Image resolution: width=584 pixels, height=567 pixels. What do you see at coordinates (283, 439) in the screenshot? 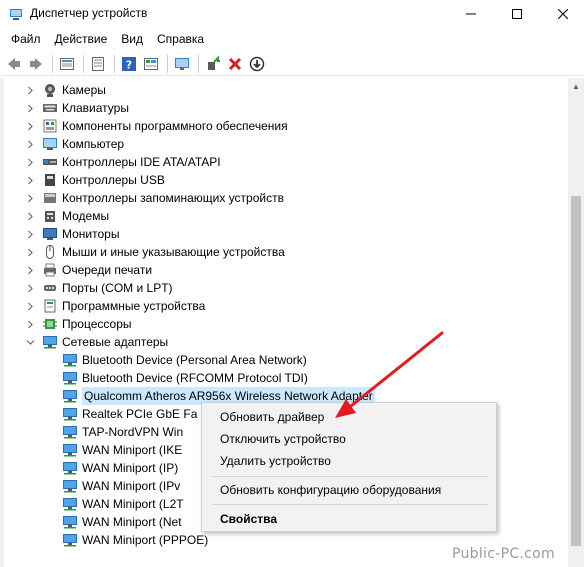
I see `disable-device-menu-item: Отключить устройство` at bounding box center [283, 439].